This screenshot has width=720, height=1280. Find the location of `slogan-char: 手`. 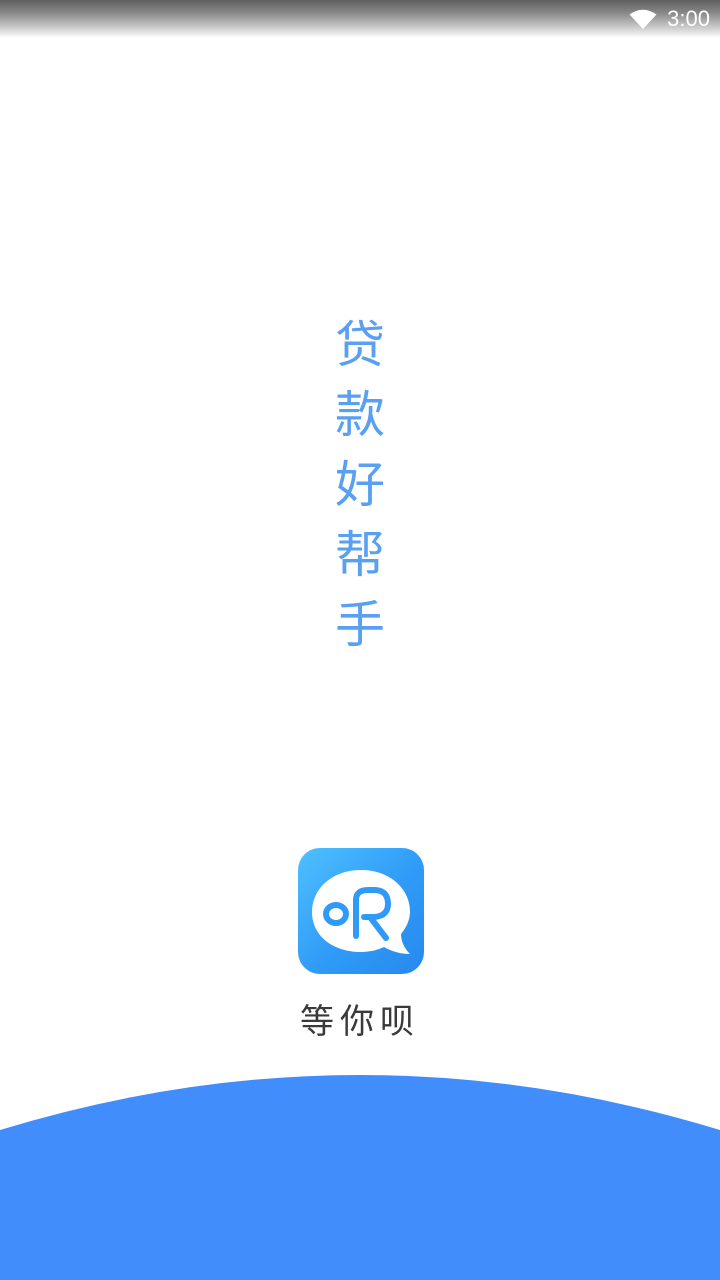

slogan-char: 手 is located at coordinates (360, 625).